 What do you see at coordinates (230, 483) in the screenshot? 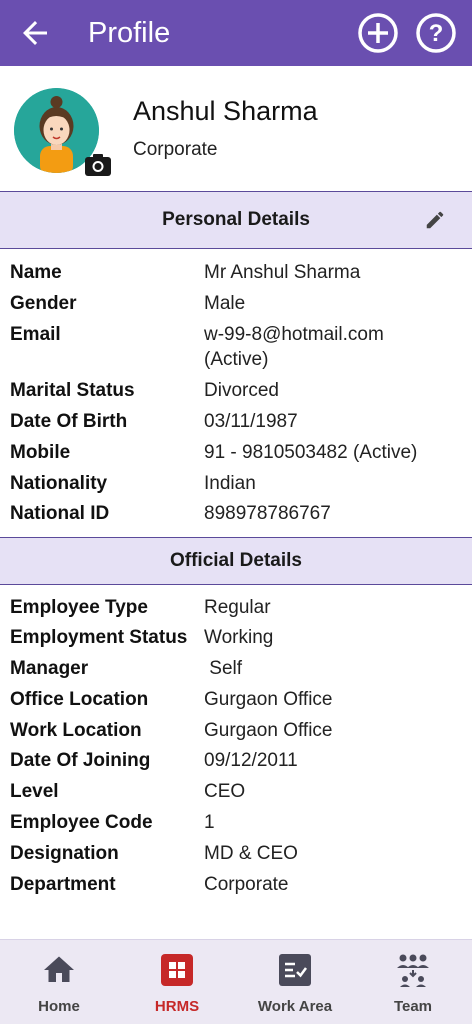
I see `detail-value: Indian` at bounding box center [230, 483].